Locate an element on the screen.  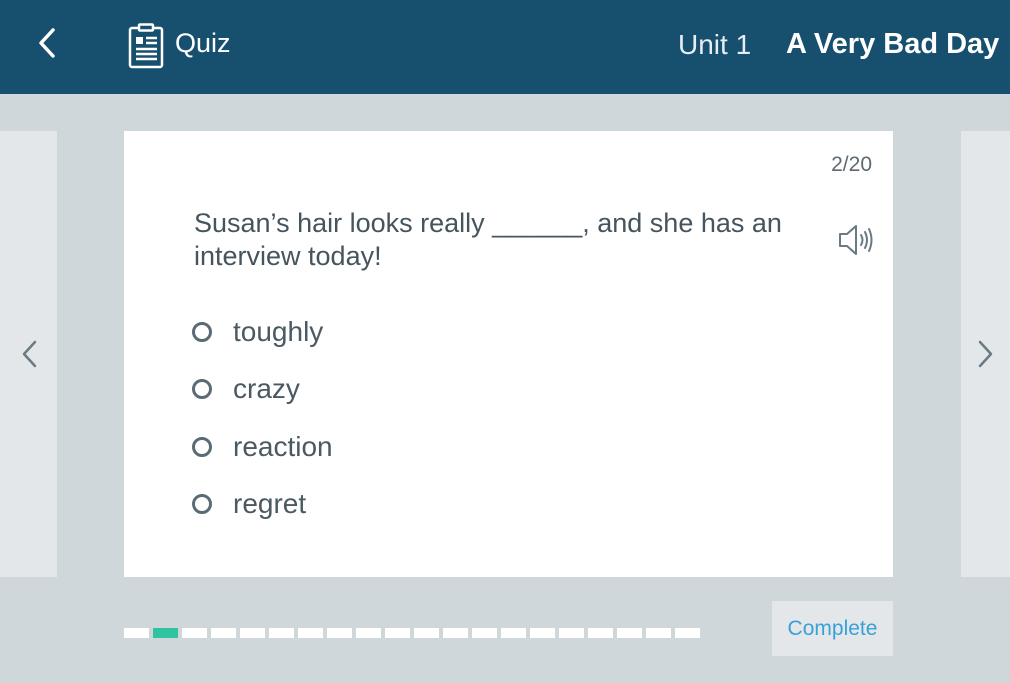
next-question-button is located at coordinates (985, 354).